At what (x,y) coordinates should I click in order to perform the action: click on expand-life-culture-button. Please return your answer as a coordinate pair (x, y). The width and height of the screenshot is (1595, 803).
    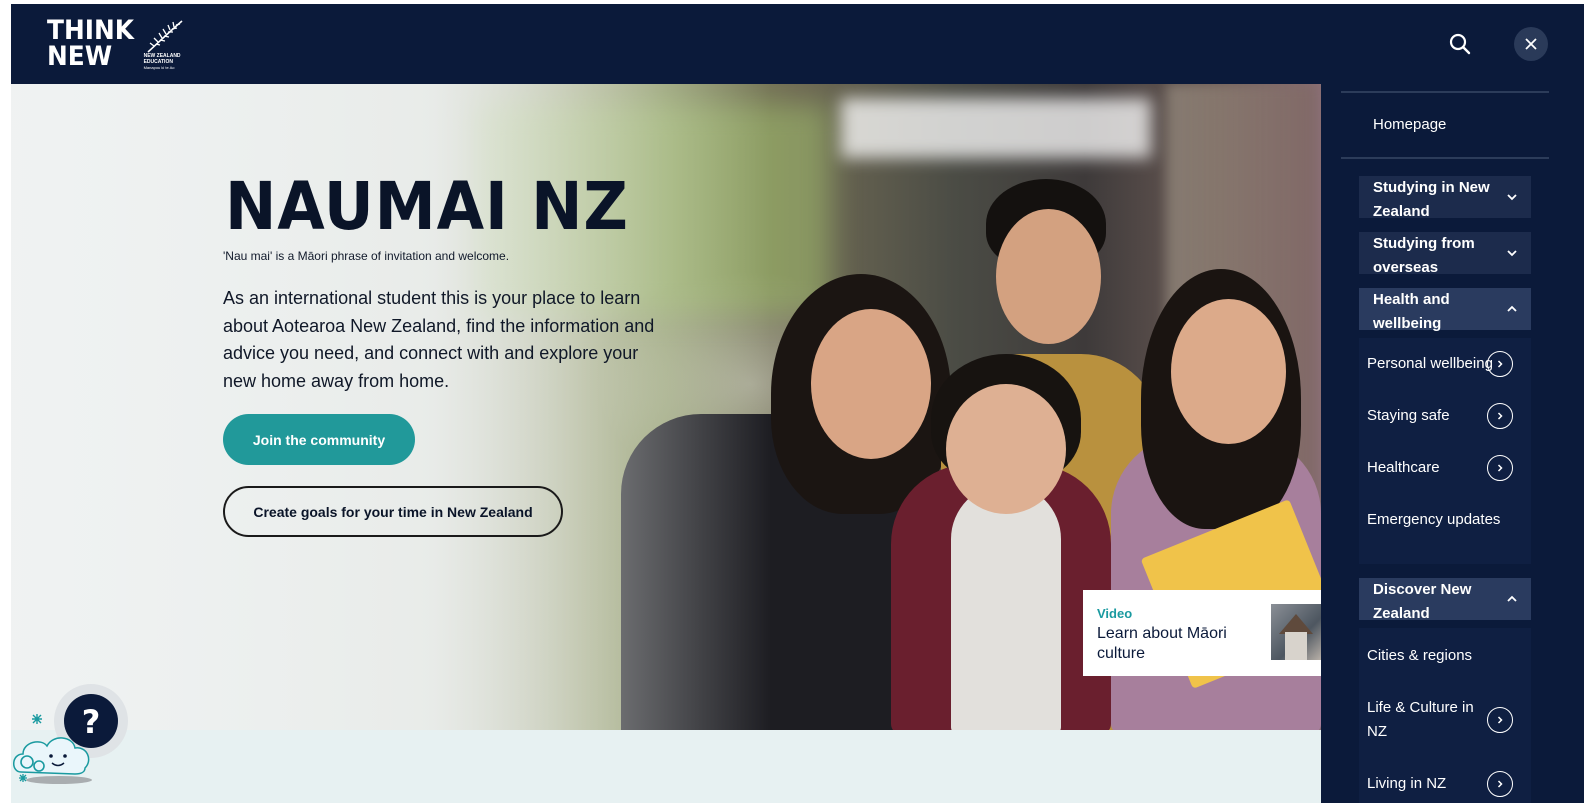
    Looking at the image, I should click on (1500, 720).